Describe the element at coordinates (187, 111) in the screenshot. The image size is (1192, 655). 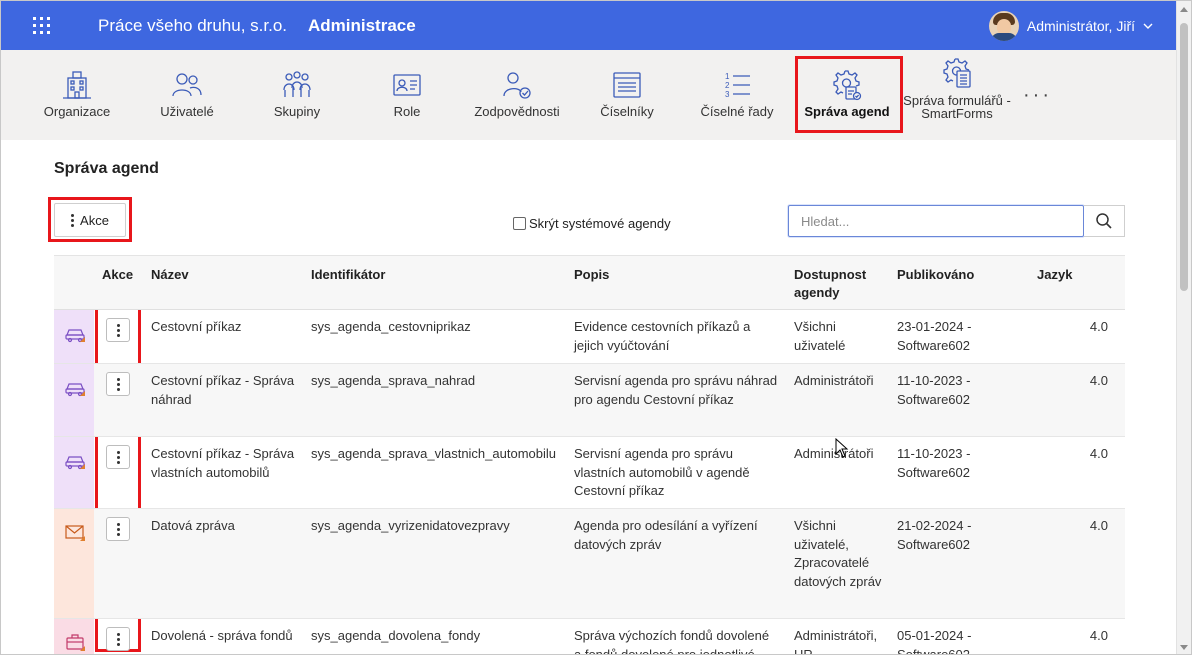
I see `ribbon-label: Uživatelé` at that location.